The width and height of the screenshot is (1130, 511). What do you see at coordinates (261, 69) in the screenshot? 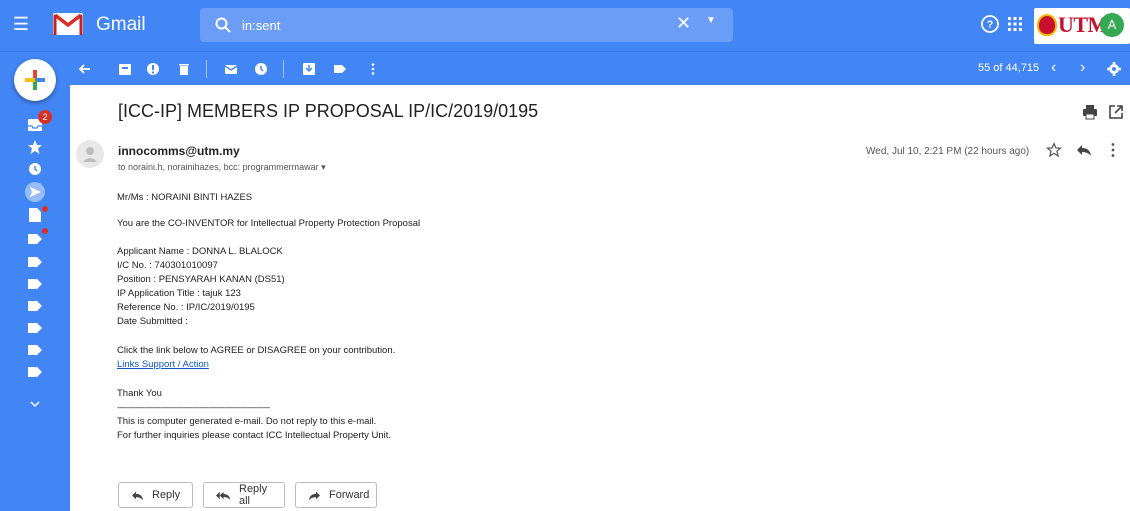
I see `snooze-icon` at bounding box center [261, 69].